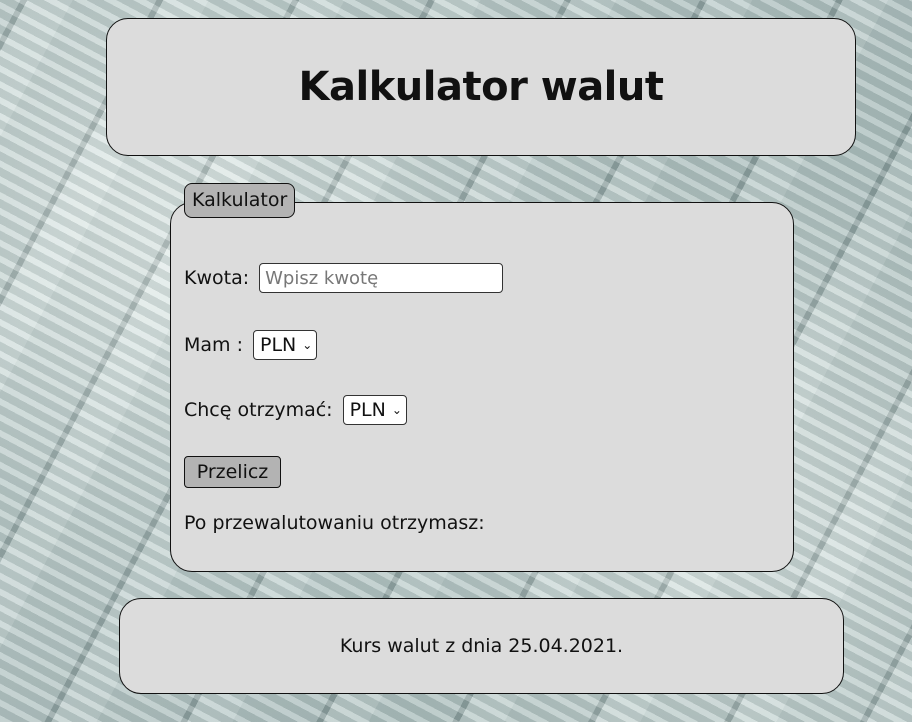  What do you see at coordinates (217, 278) in the screenshot?
I see `amount-label: Kwota:` at bounding box center [217, 278].